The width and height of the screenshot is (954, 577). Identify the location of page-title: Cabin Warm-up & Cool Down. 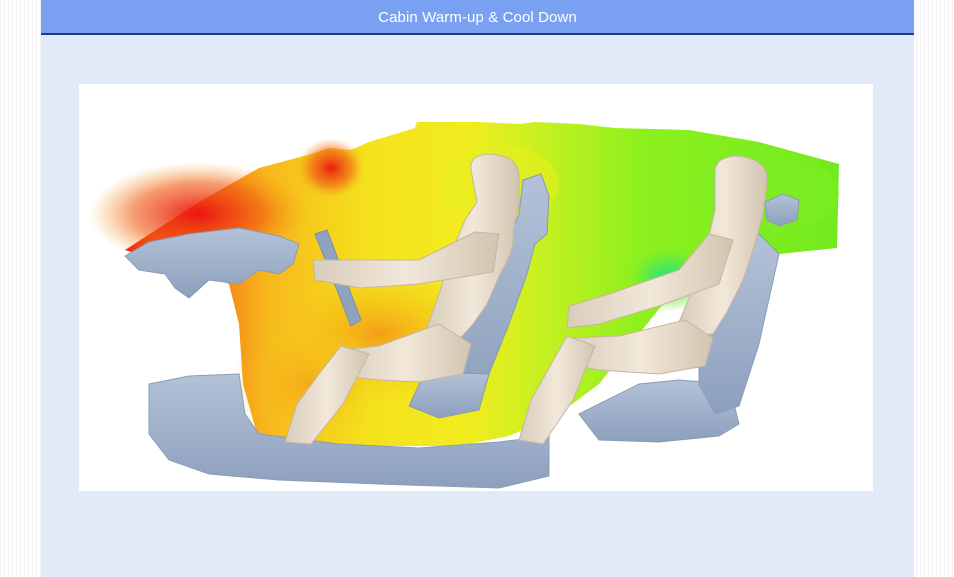
(477, 17).